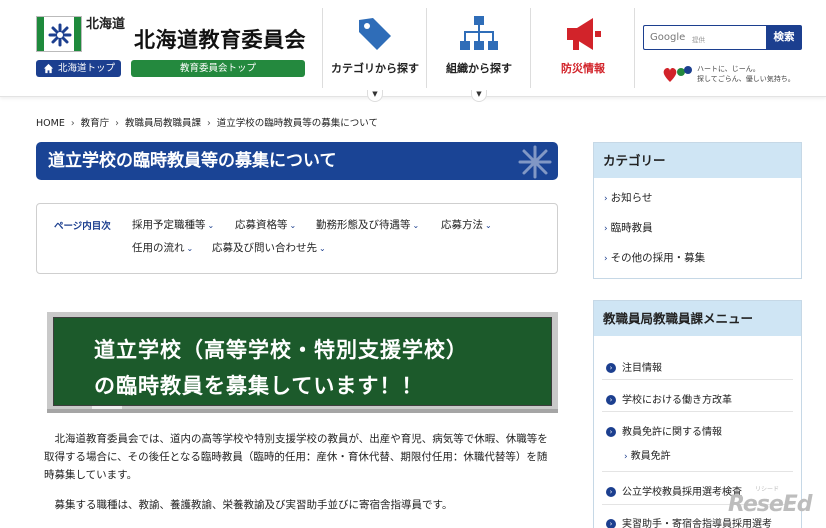  I want to click on category-link-other-recruitment: › その他の採用・募集, so click(654, 257).